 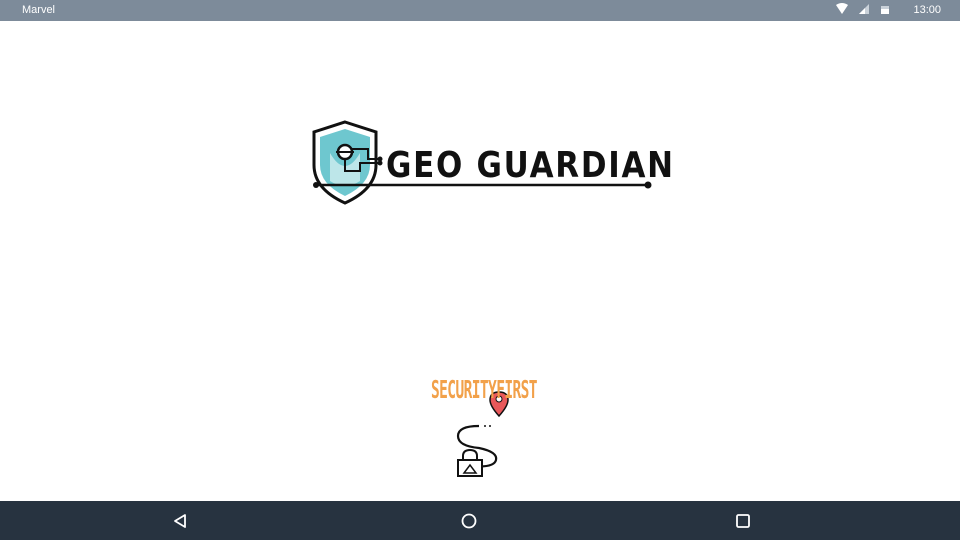 I want to click on back-button, so click(x=180, y=521).